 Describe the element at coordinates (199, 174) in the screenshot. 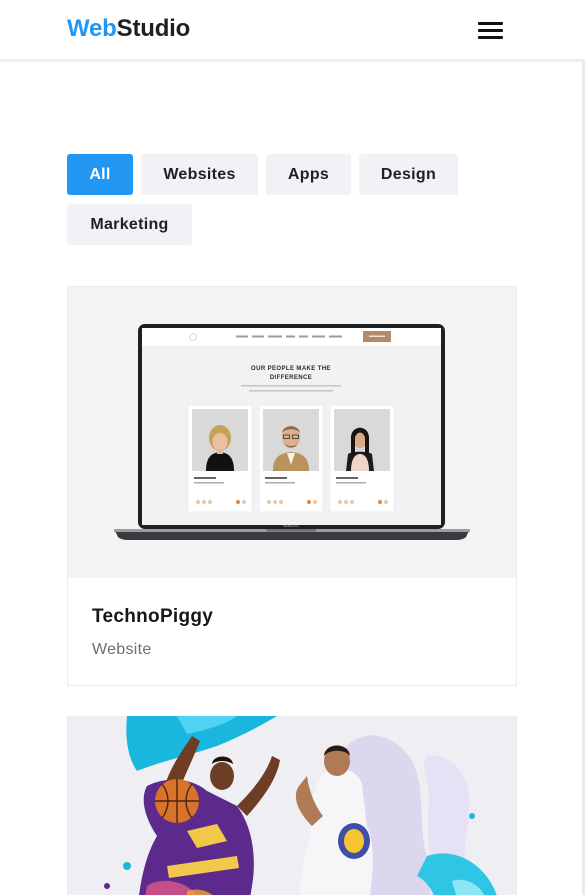

I see `filter-websites: Websites` at that location.